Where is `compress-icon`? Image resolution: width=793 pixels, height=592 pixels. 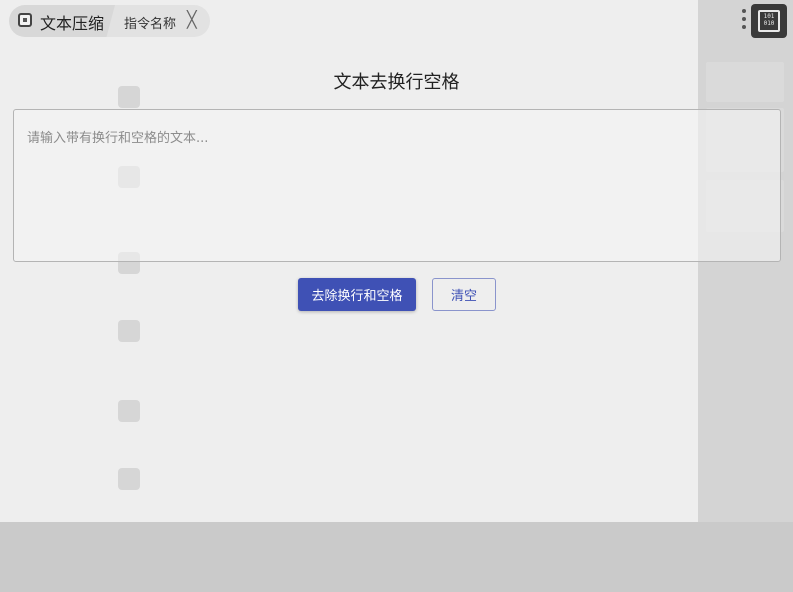 compress-icon is located at coordinates (25, 20).